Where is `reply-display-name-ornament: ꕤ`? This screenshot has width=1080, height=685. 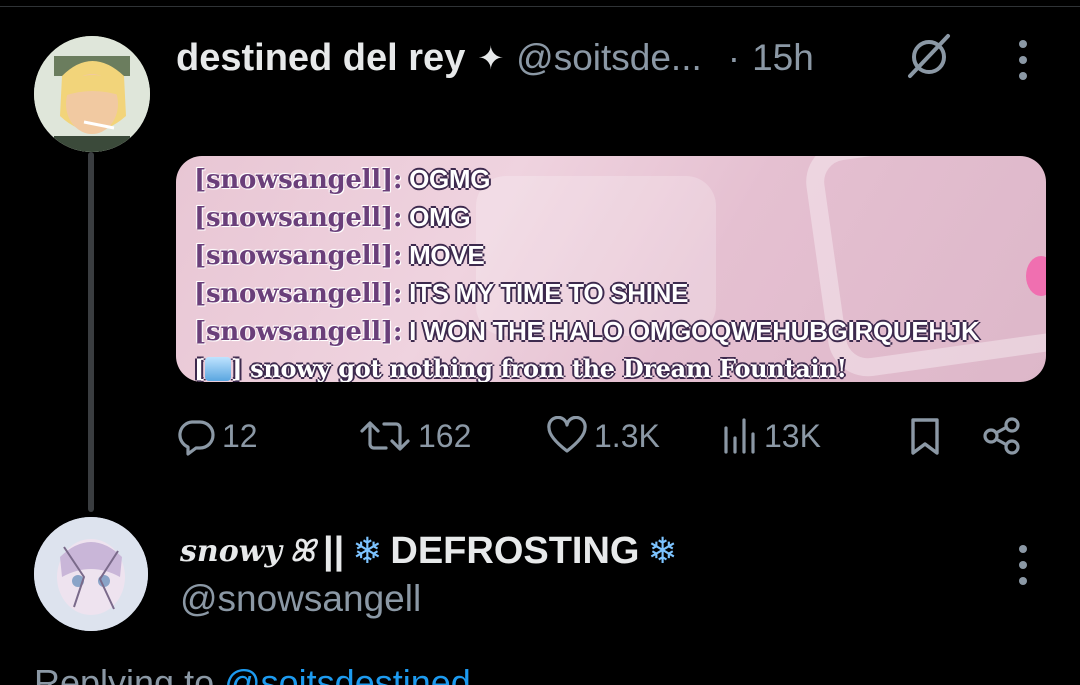 reply-display-name-ornament: ꕤ is located at coordinates (302, 551).